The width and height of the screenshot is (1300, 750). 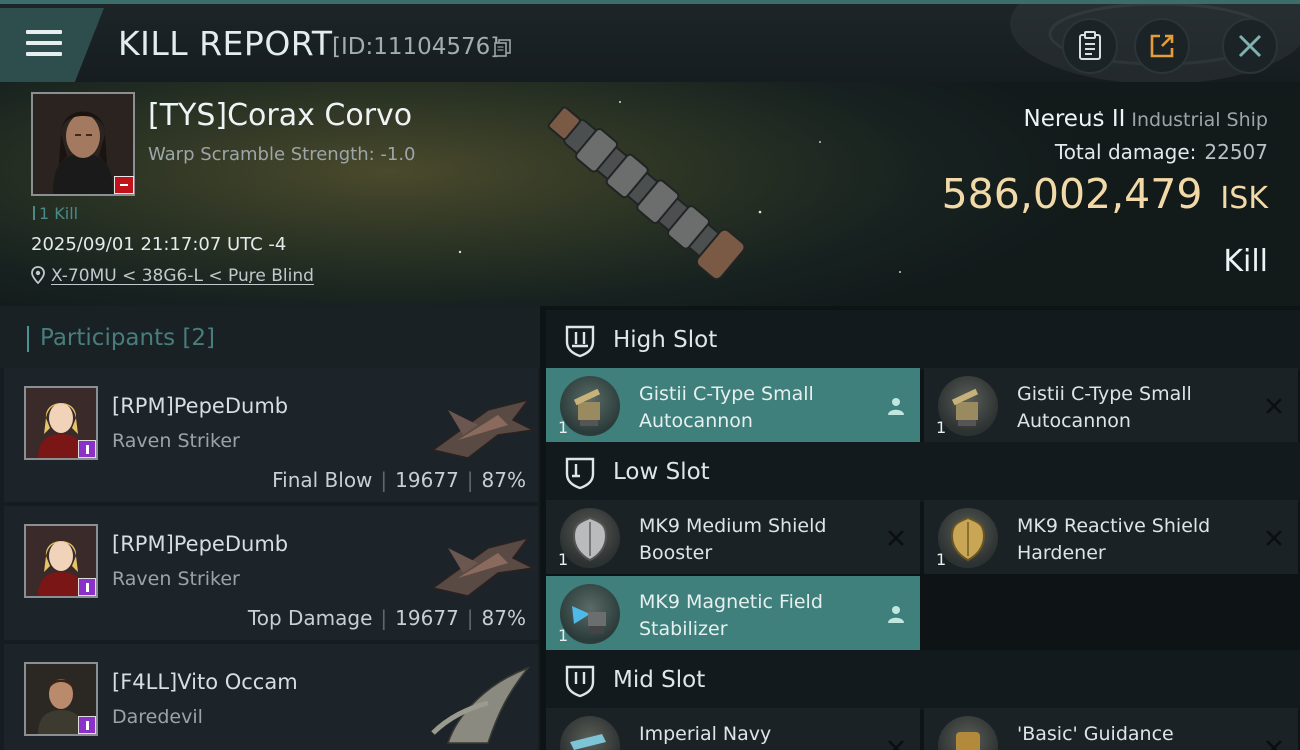 I want to click on module-item: Imperial Navy, so click(x=733, y=729).